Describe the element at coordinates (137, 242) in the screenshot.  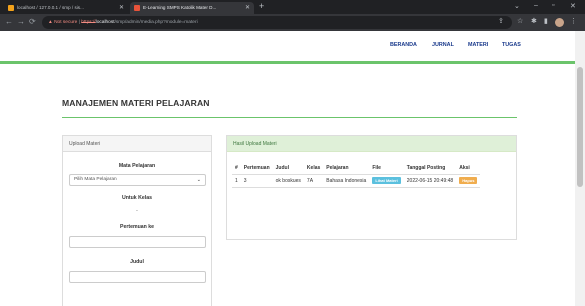
I see `pertemuan-input` at that location.